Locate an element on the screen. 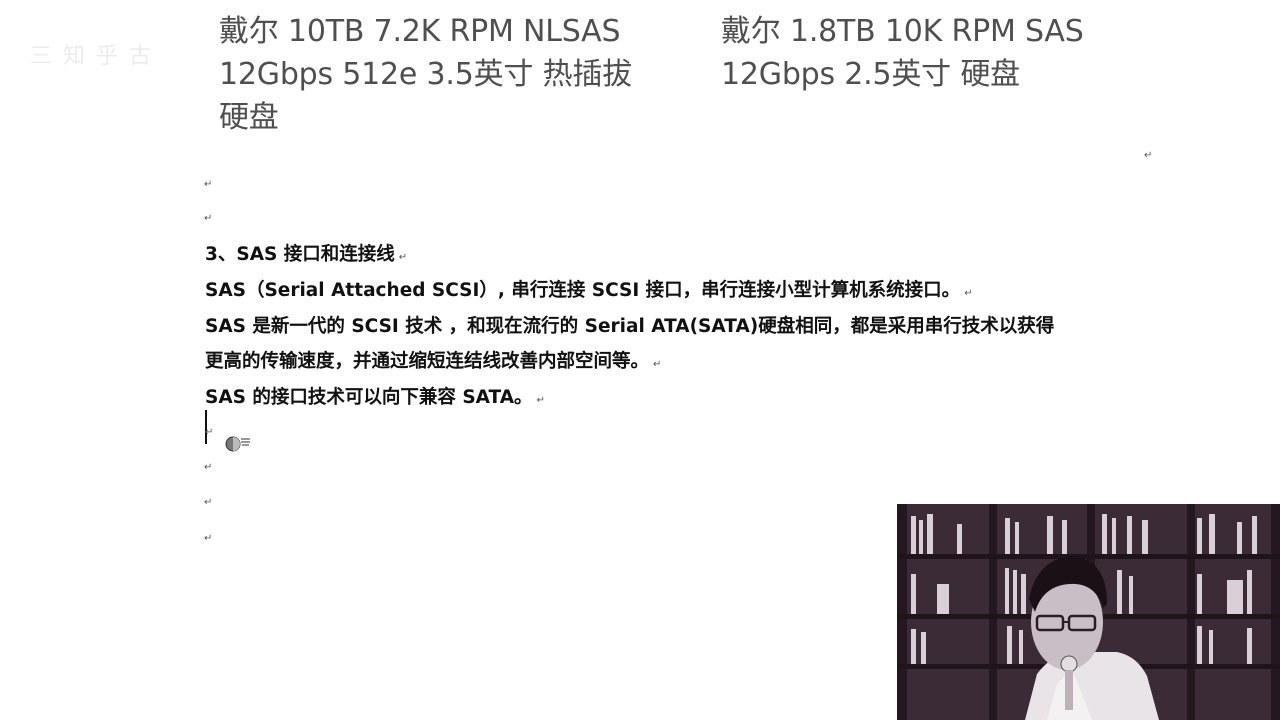 The height and width of the screenshot is (720, 1280). product-left-line-2: 12Gbps 512e 3.5英寸 热插拔 is located at coordinates (425, 74).